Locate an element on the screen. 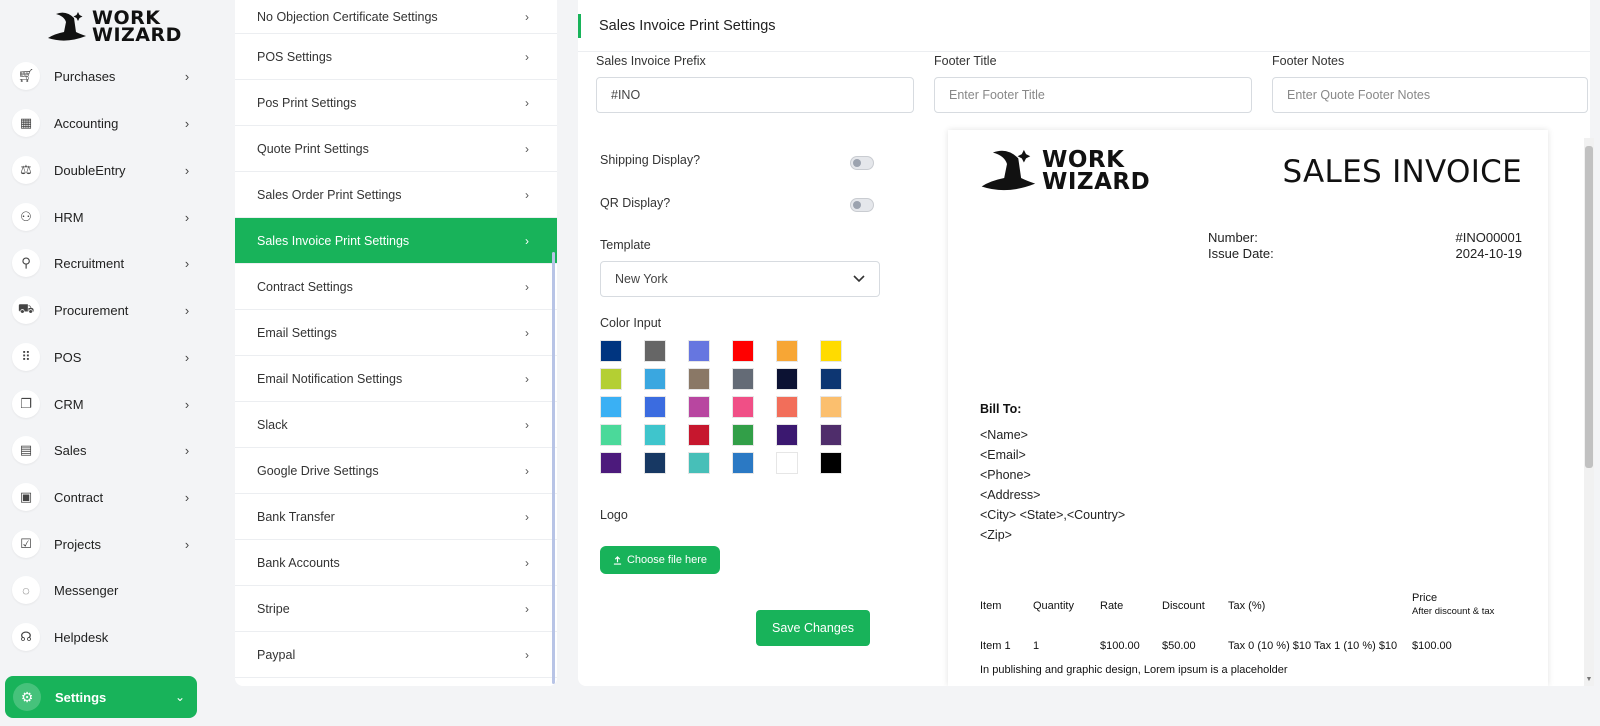 This screenshot has width=1600, height=726. cart-icon: 🛒︎ is located at coordinates (26, 76).